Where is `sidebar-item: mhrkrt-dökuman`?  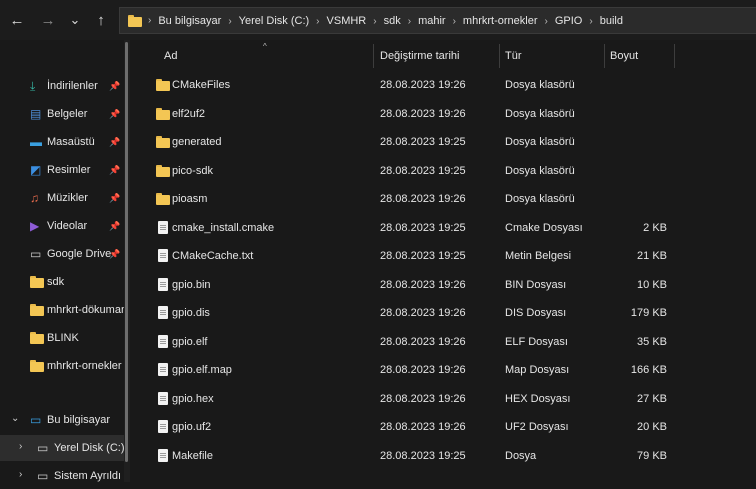 sidebar-item: mhrkrt-dökuman is located at coordinates (62, 310).